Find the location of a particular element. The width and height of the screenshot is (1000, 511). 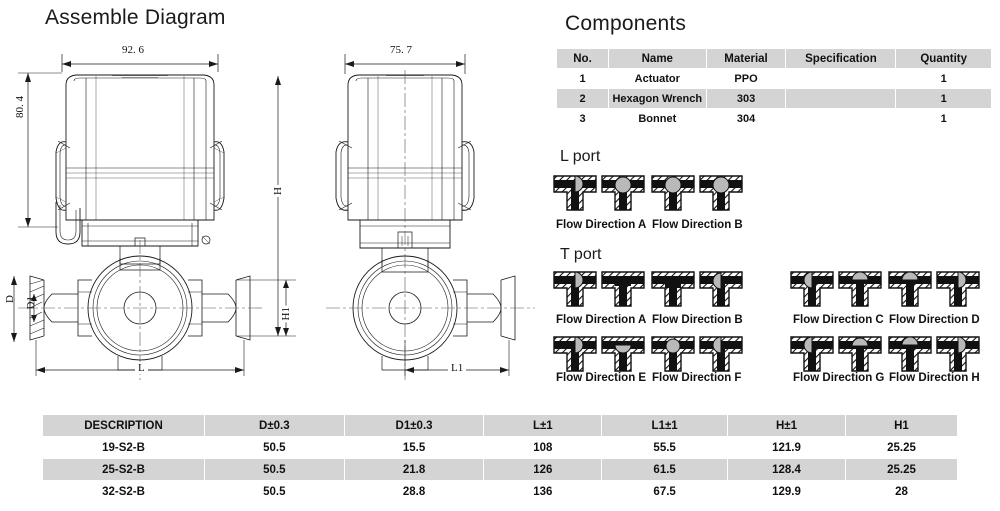

front-view-width-dim: 92. 6 is located at coordinates (133, 50).